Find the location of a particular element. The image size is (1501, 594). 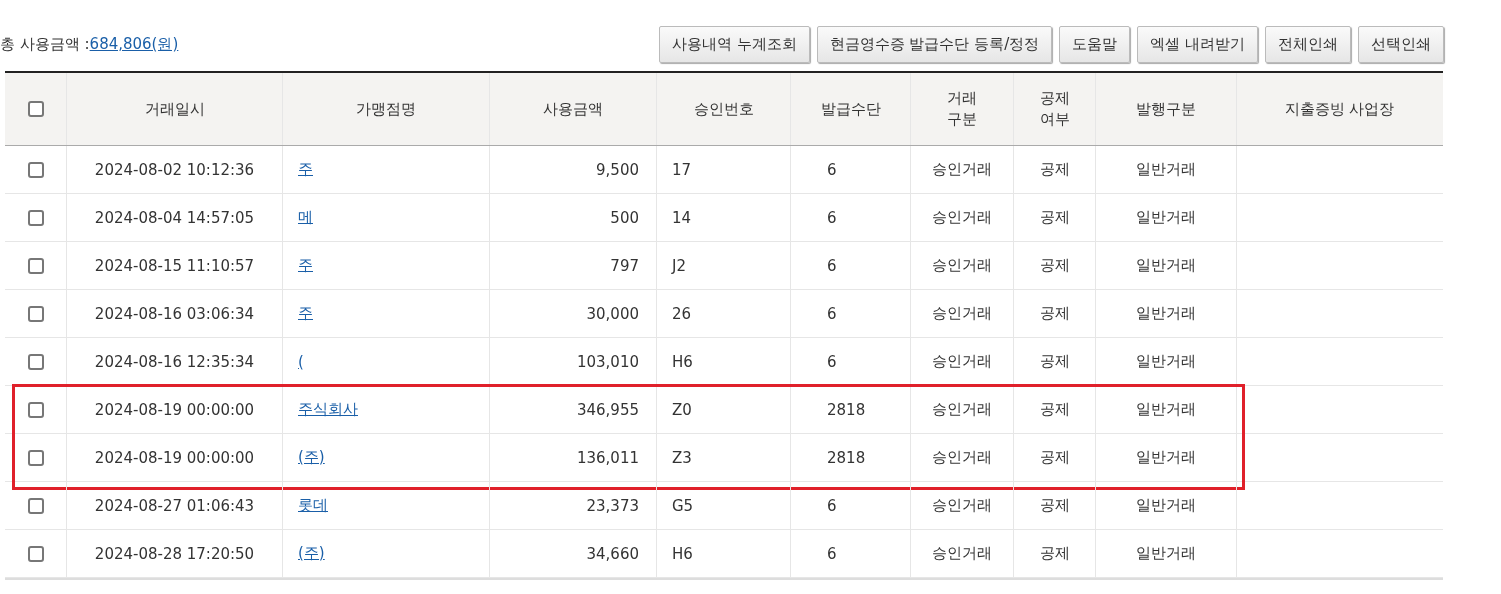

select-all-checkbox is located at coordinates (35, 109).